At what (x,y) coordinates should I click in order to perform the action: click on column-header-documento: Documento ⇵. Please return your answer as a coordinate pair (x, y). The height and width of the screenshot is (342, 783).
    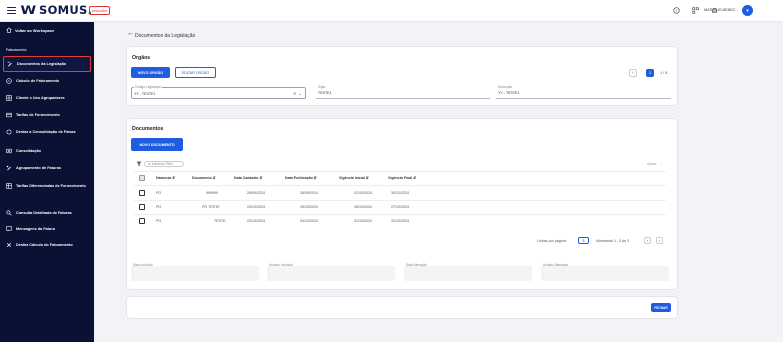
    Looking at the image, I should click on (204, 178).